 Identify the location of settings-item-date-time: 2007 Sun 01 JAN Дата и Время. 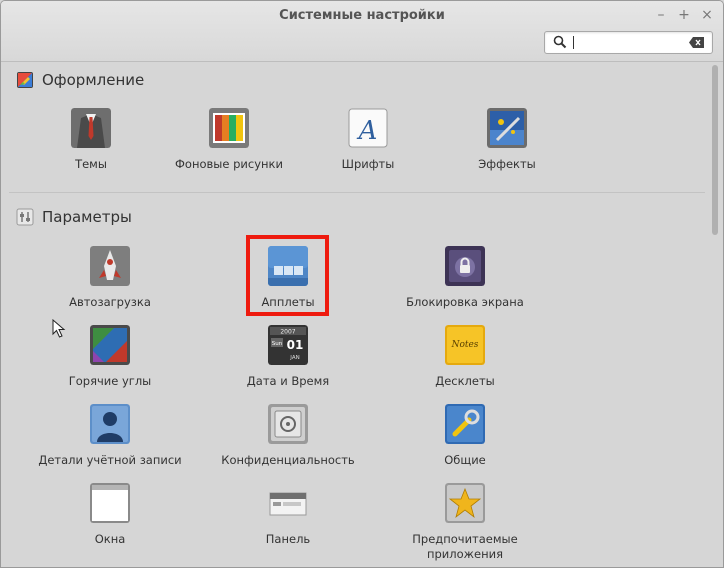
(288, 357).